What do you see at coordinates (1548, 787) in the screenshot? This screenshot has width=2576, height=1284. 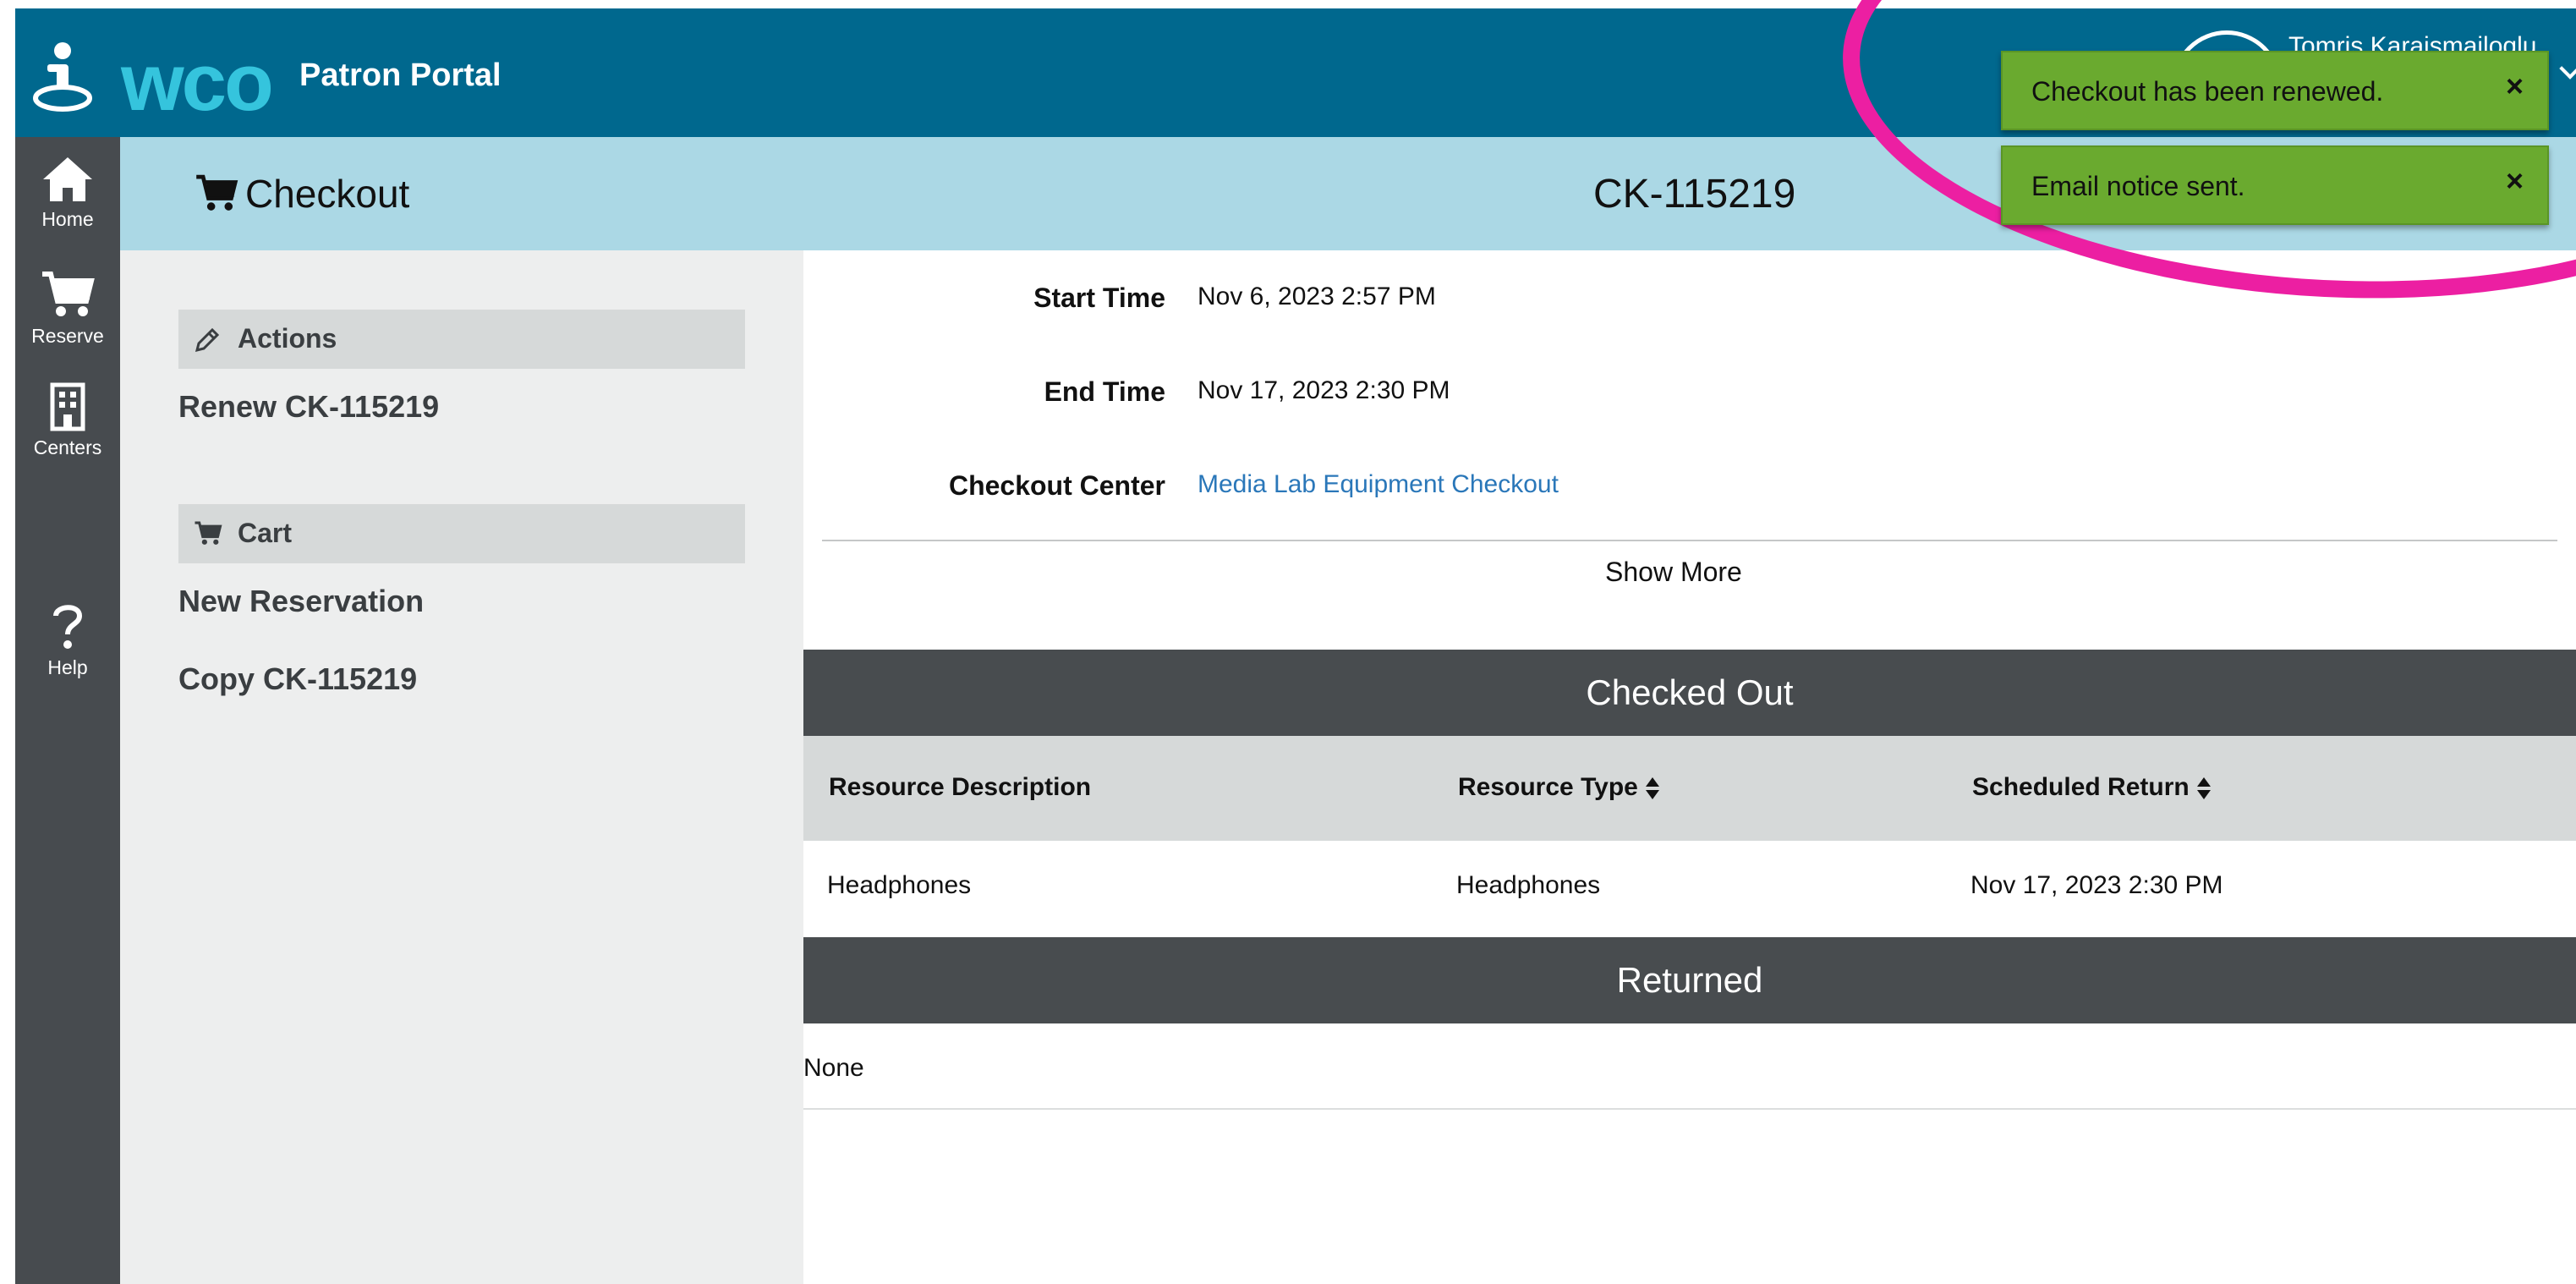 I see `column-resource-type-label: Resource Type` at bounding box center [1548, 787].